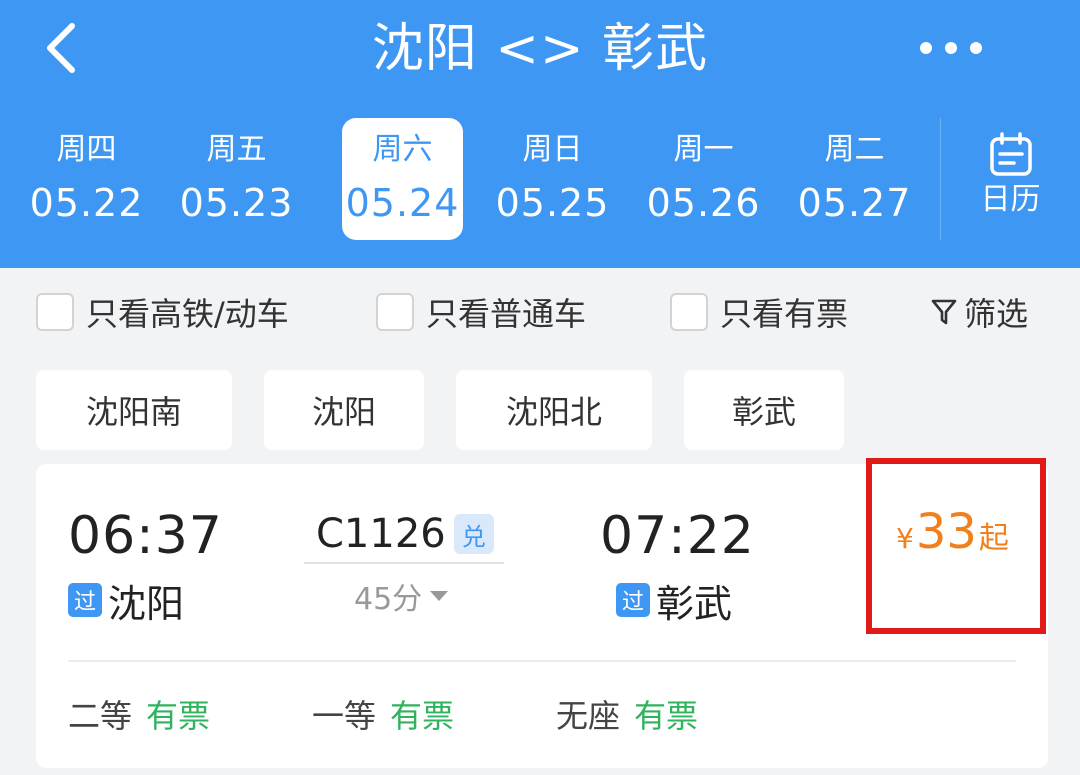 This screenshot has width=1080, height=775. I want to click on date-tab: 周五 05.23, so click(236, 179).